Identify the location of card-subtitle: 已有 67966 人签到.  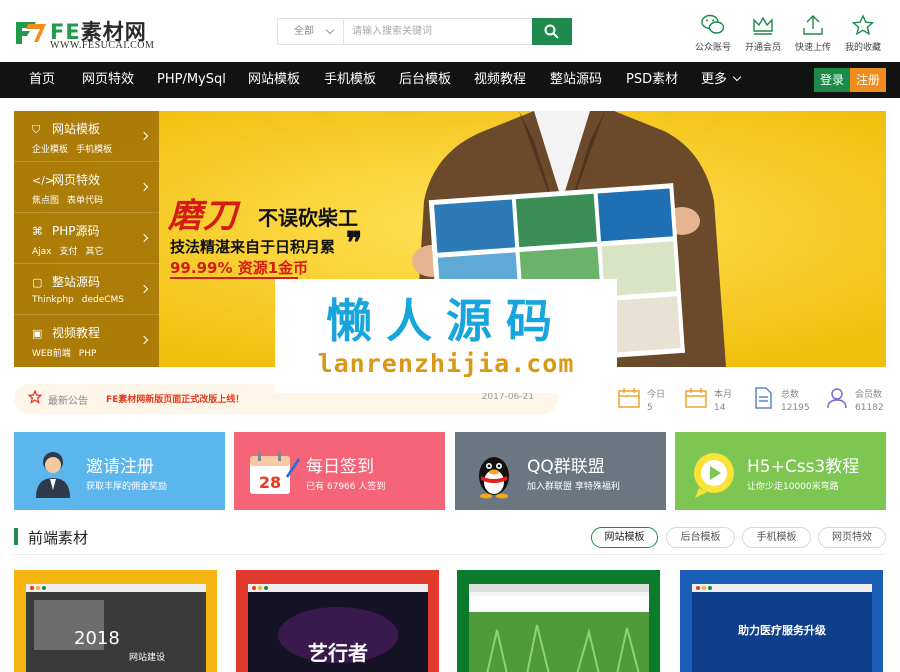
(346, 487).